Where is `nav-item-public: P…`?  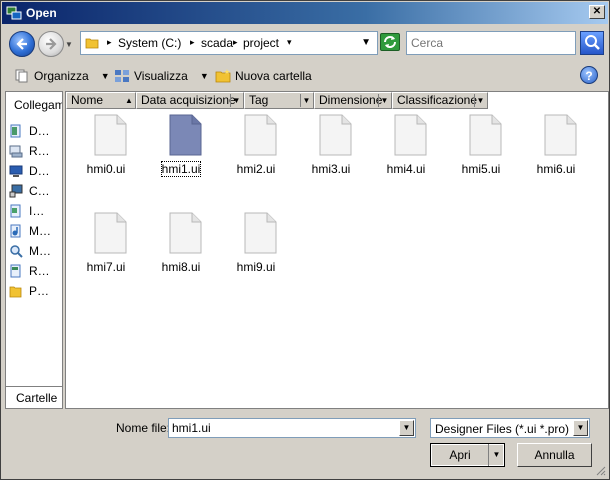
nav-item-public: P… is located at coordinates (36, 291).